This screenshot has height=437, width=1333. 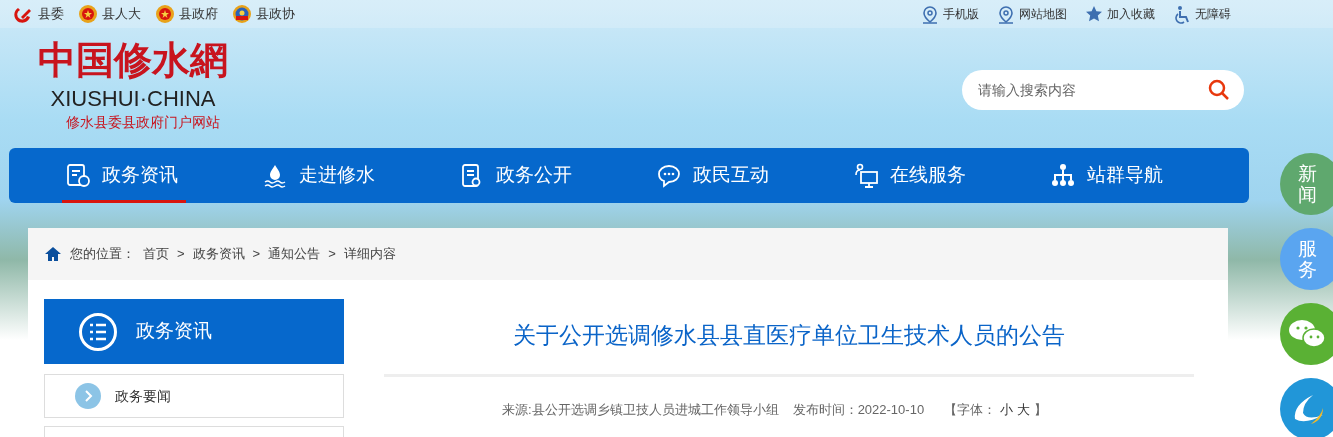 What do you see at coordinates (361, 175) in the screenshot?
I see `nav-tab: 走进修水` at bounding box center [361, 175].